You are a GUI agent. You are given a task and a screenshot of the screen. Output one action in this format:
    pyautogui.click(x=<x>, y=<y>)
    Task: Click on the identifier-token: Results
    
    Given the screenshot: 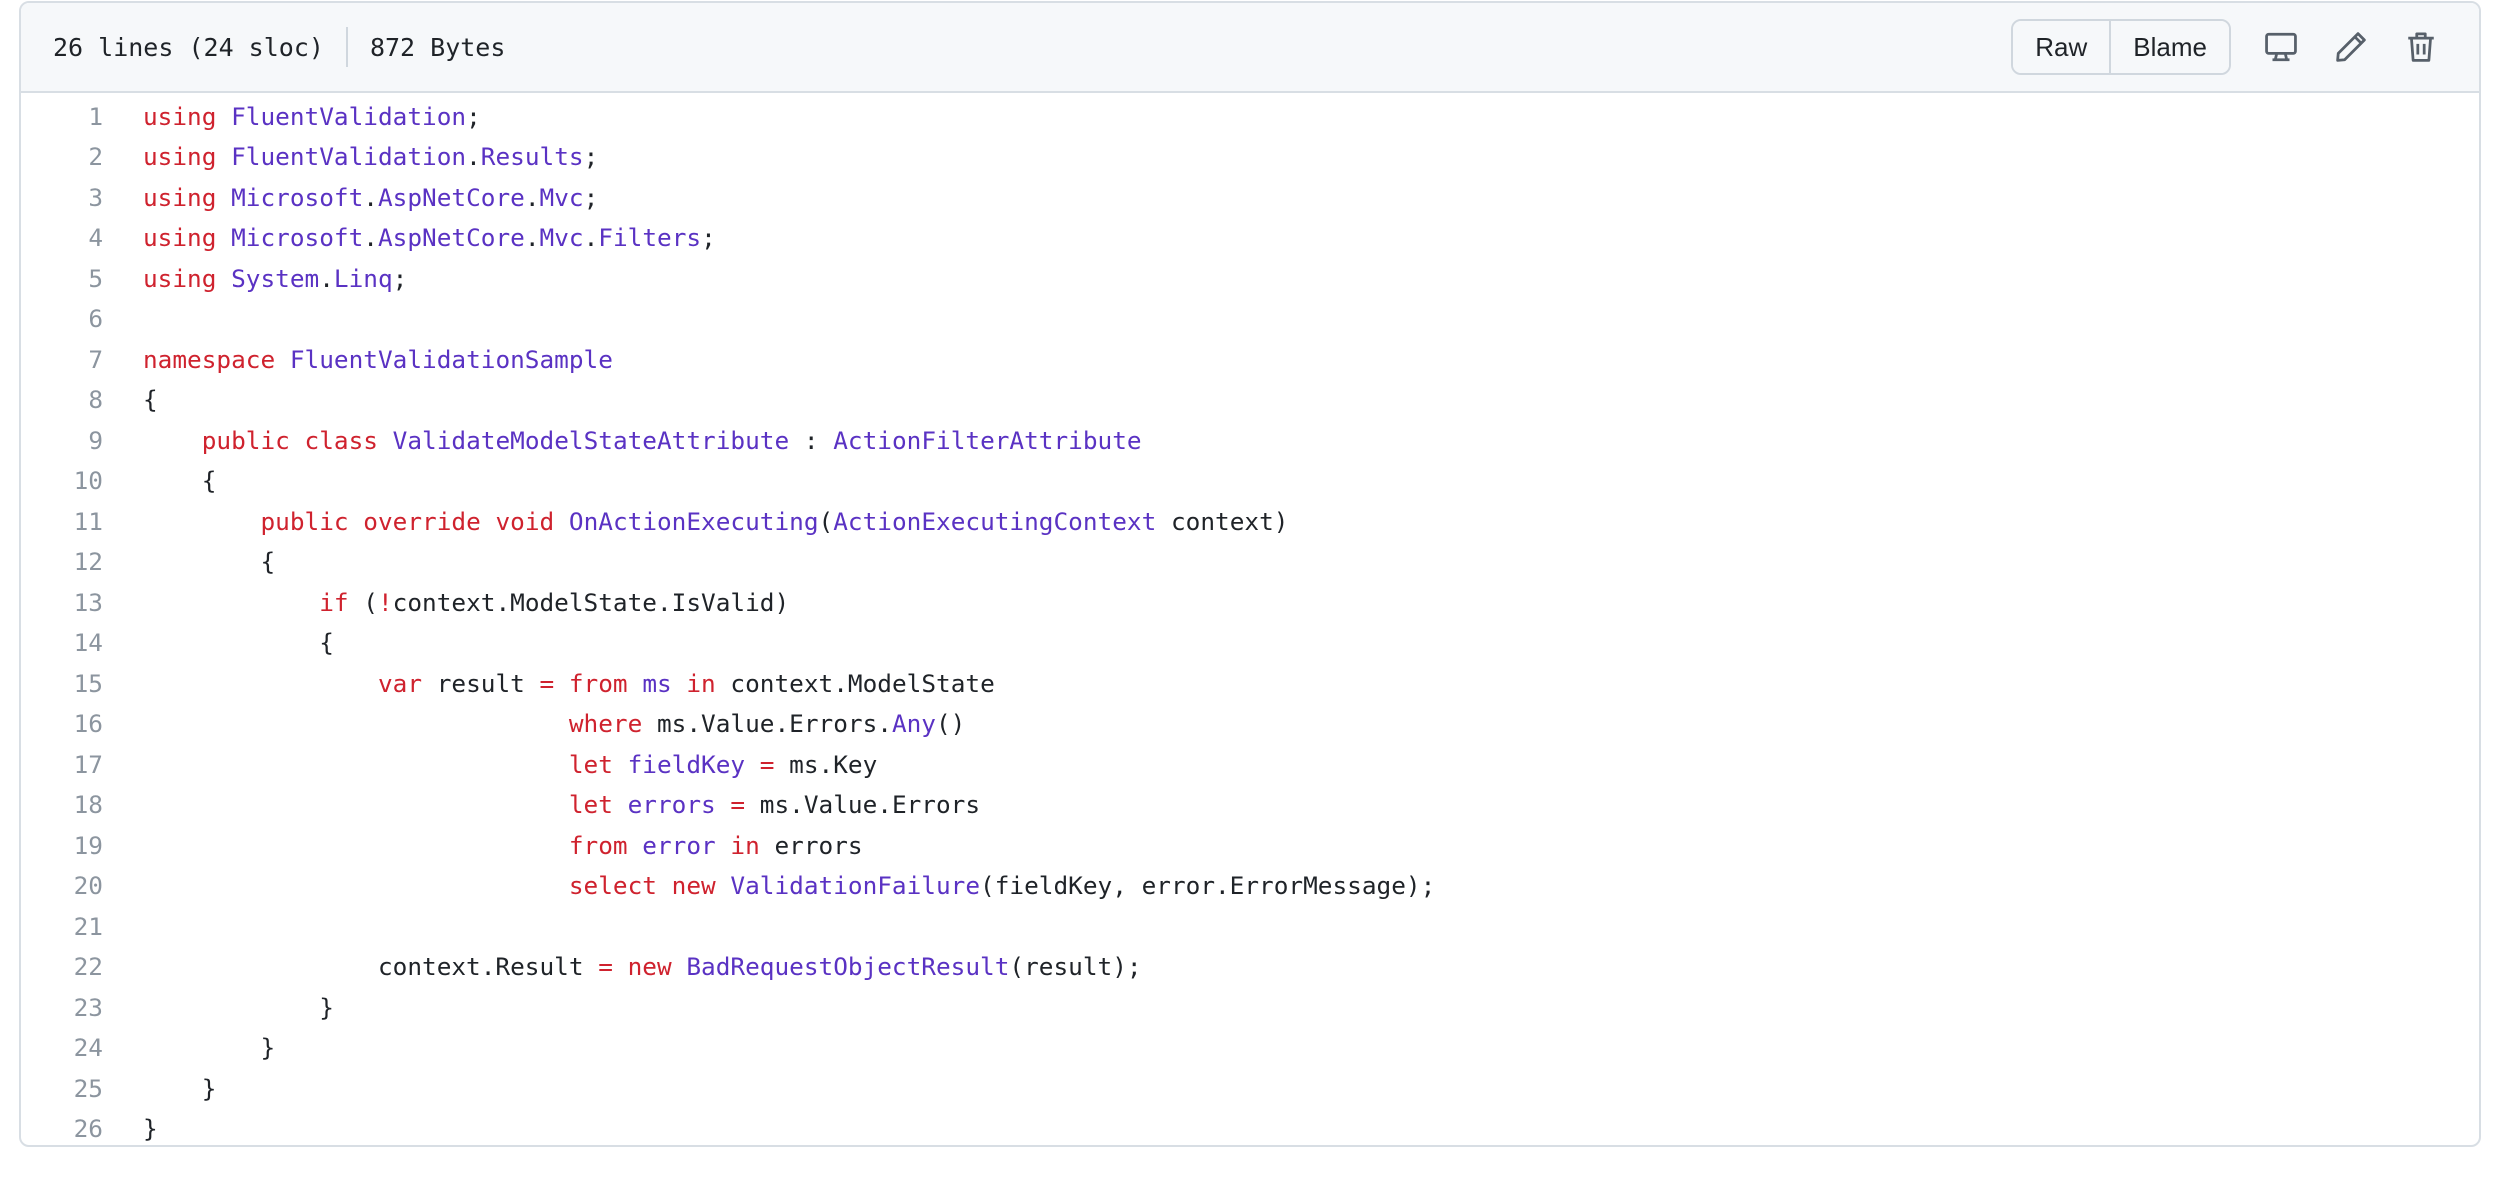 What is the action you would take?
    pyautogui.click(x=532, y=157)
    